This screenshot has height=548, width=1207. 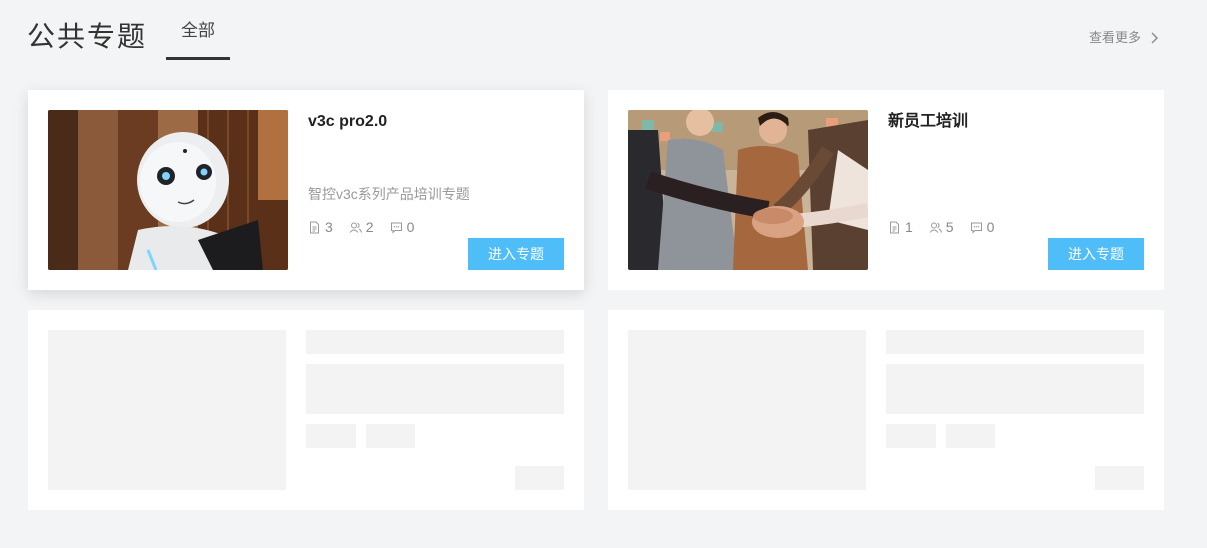 I want to click on topic-stats: 1 5 0, so click(x=941, y=227).